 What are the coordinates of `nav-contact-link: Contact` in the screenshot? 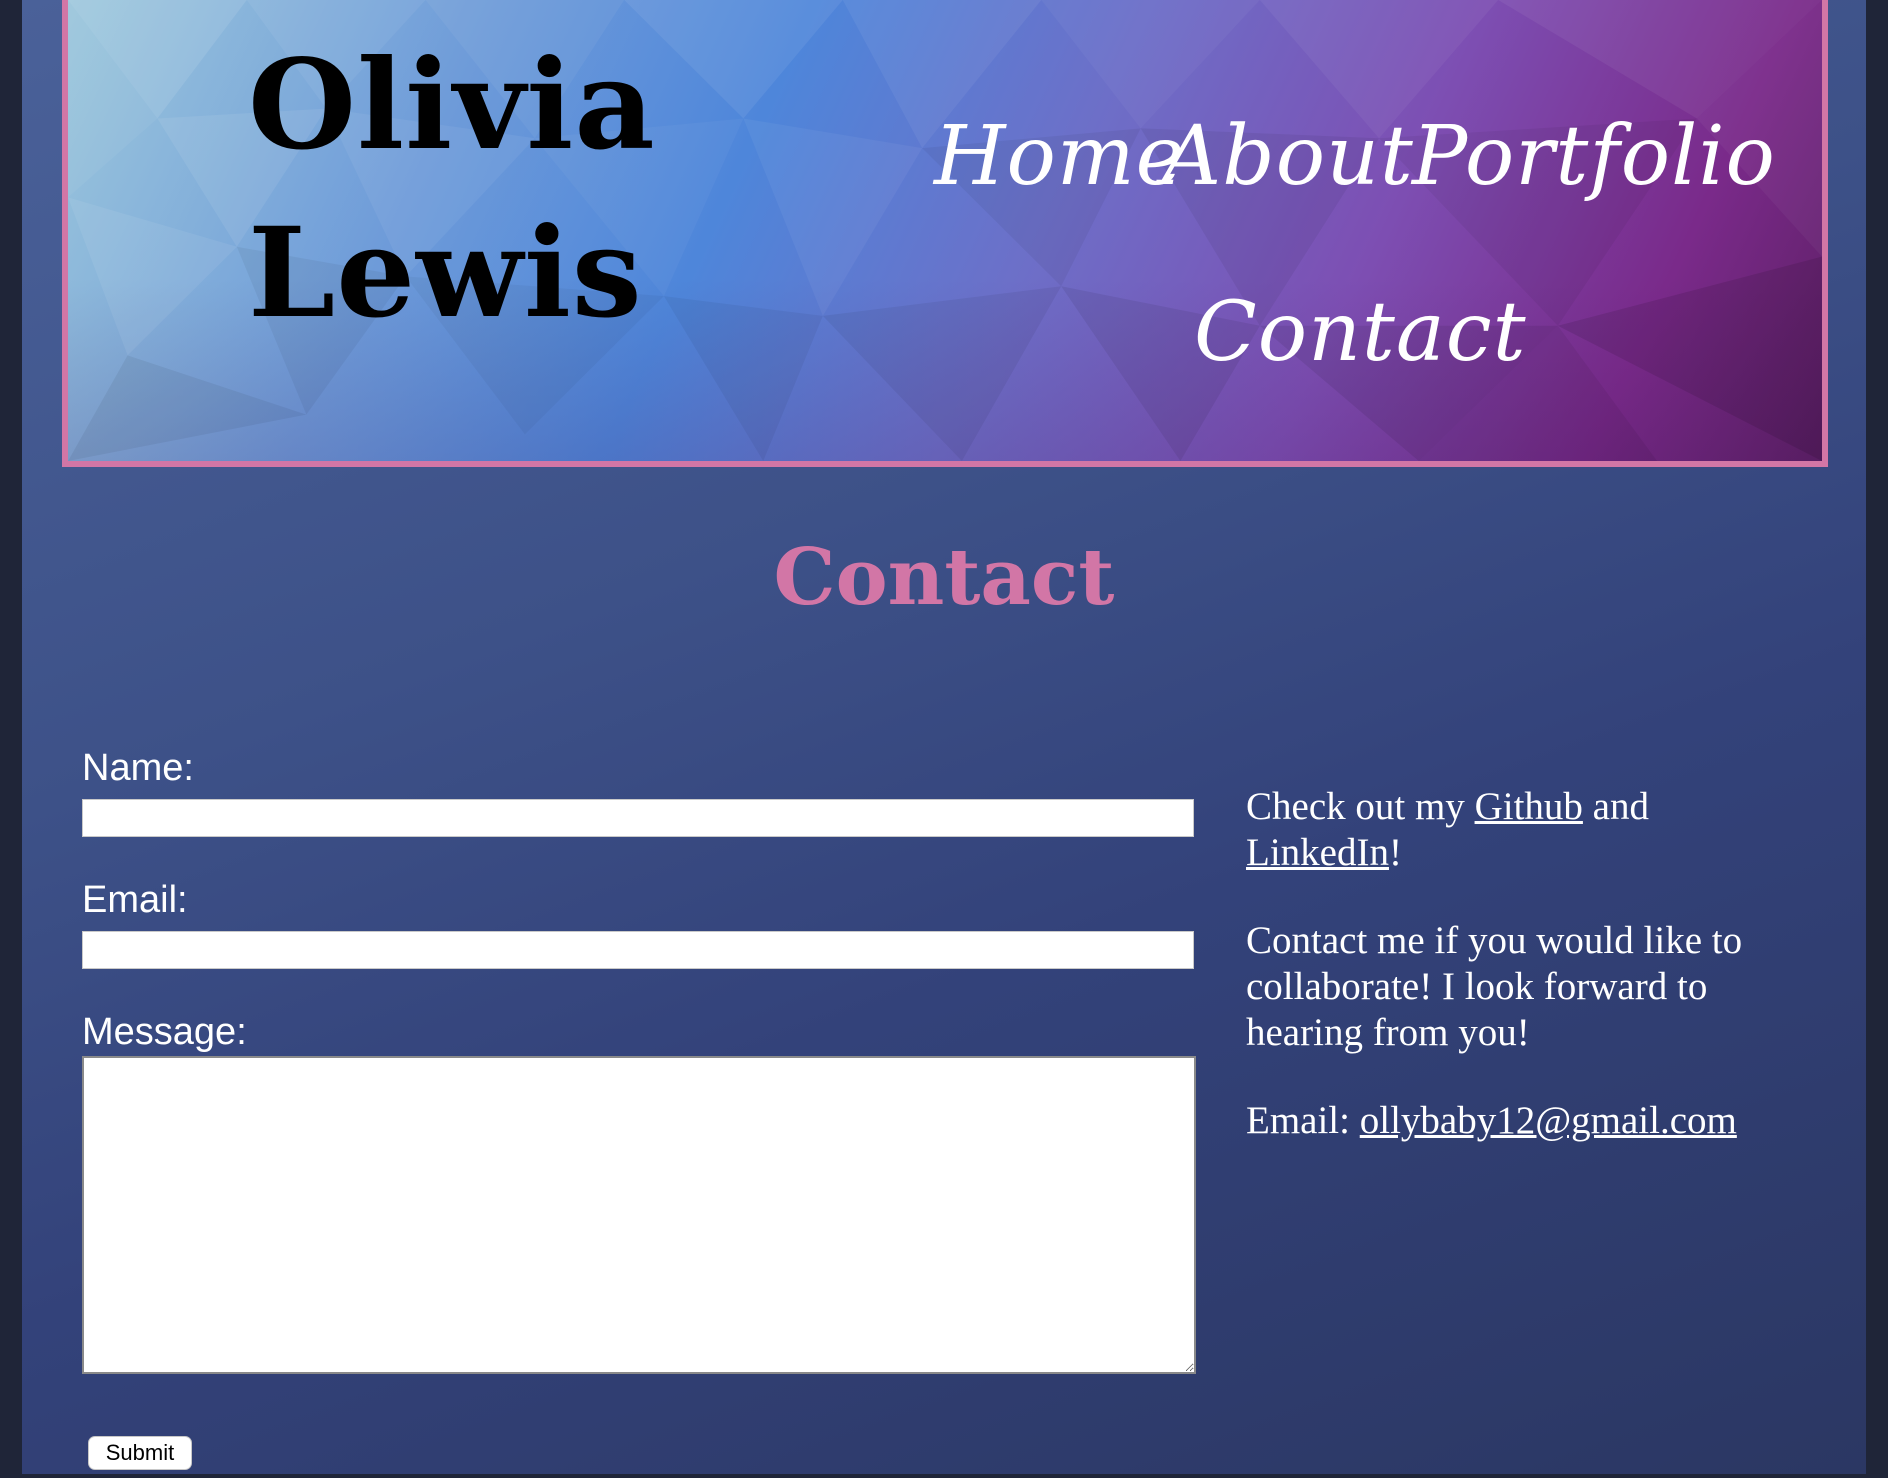 It's located at (1360, 333).